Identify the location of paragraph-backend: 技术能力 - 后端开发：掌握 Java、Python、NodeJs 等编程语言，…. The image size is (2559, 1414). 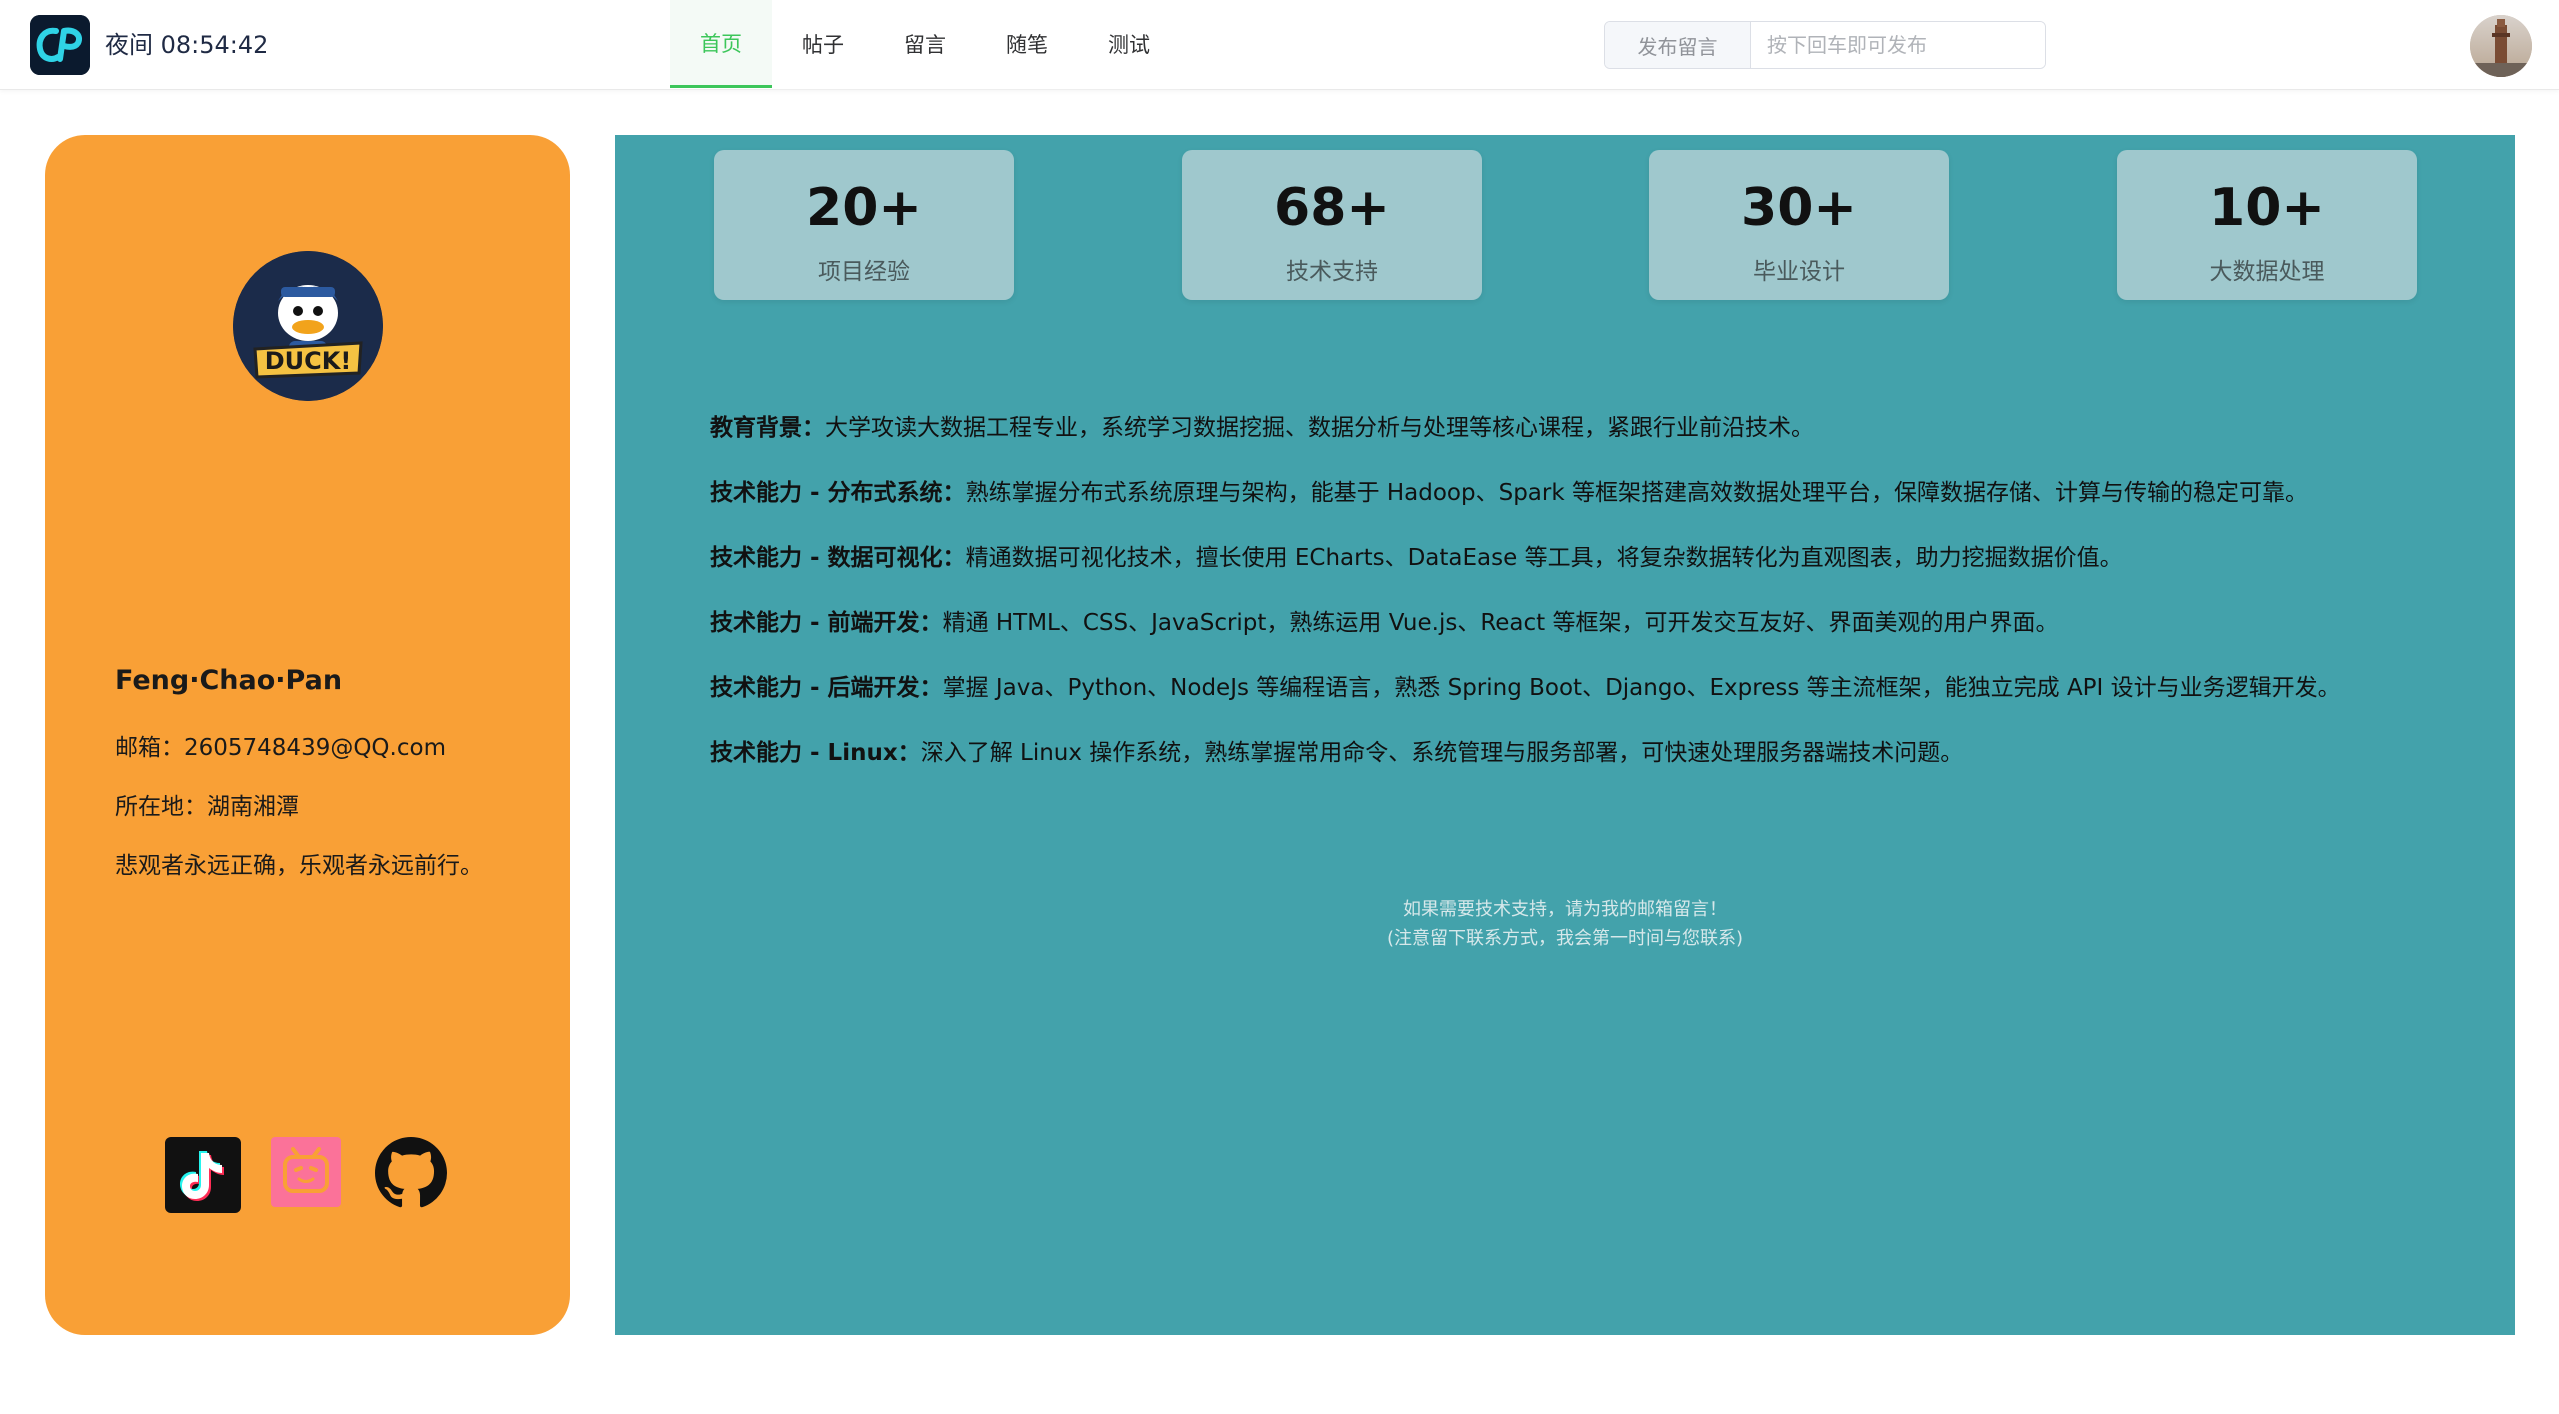
(1600, 688).